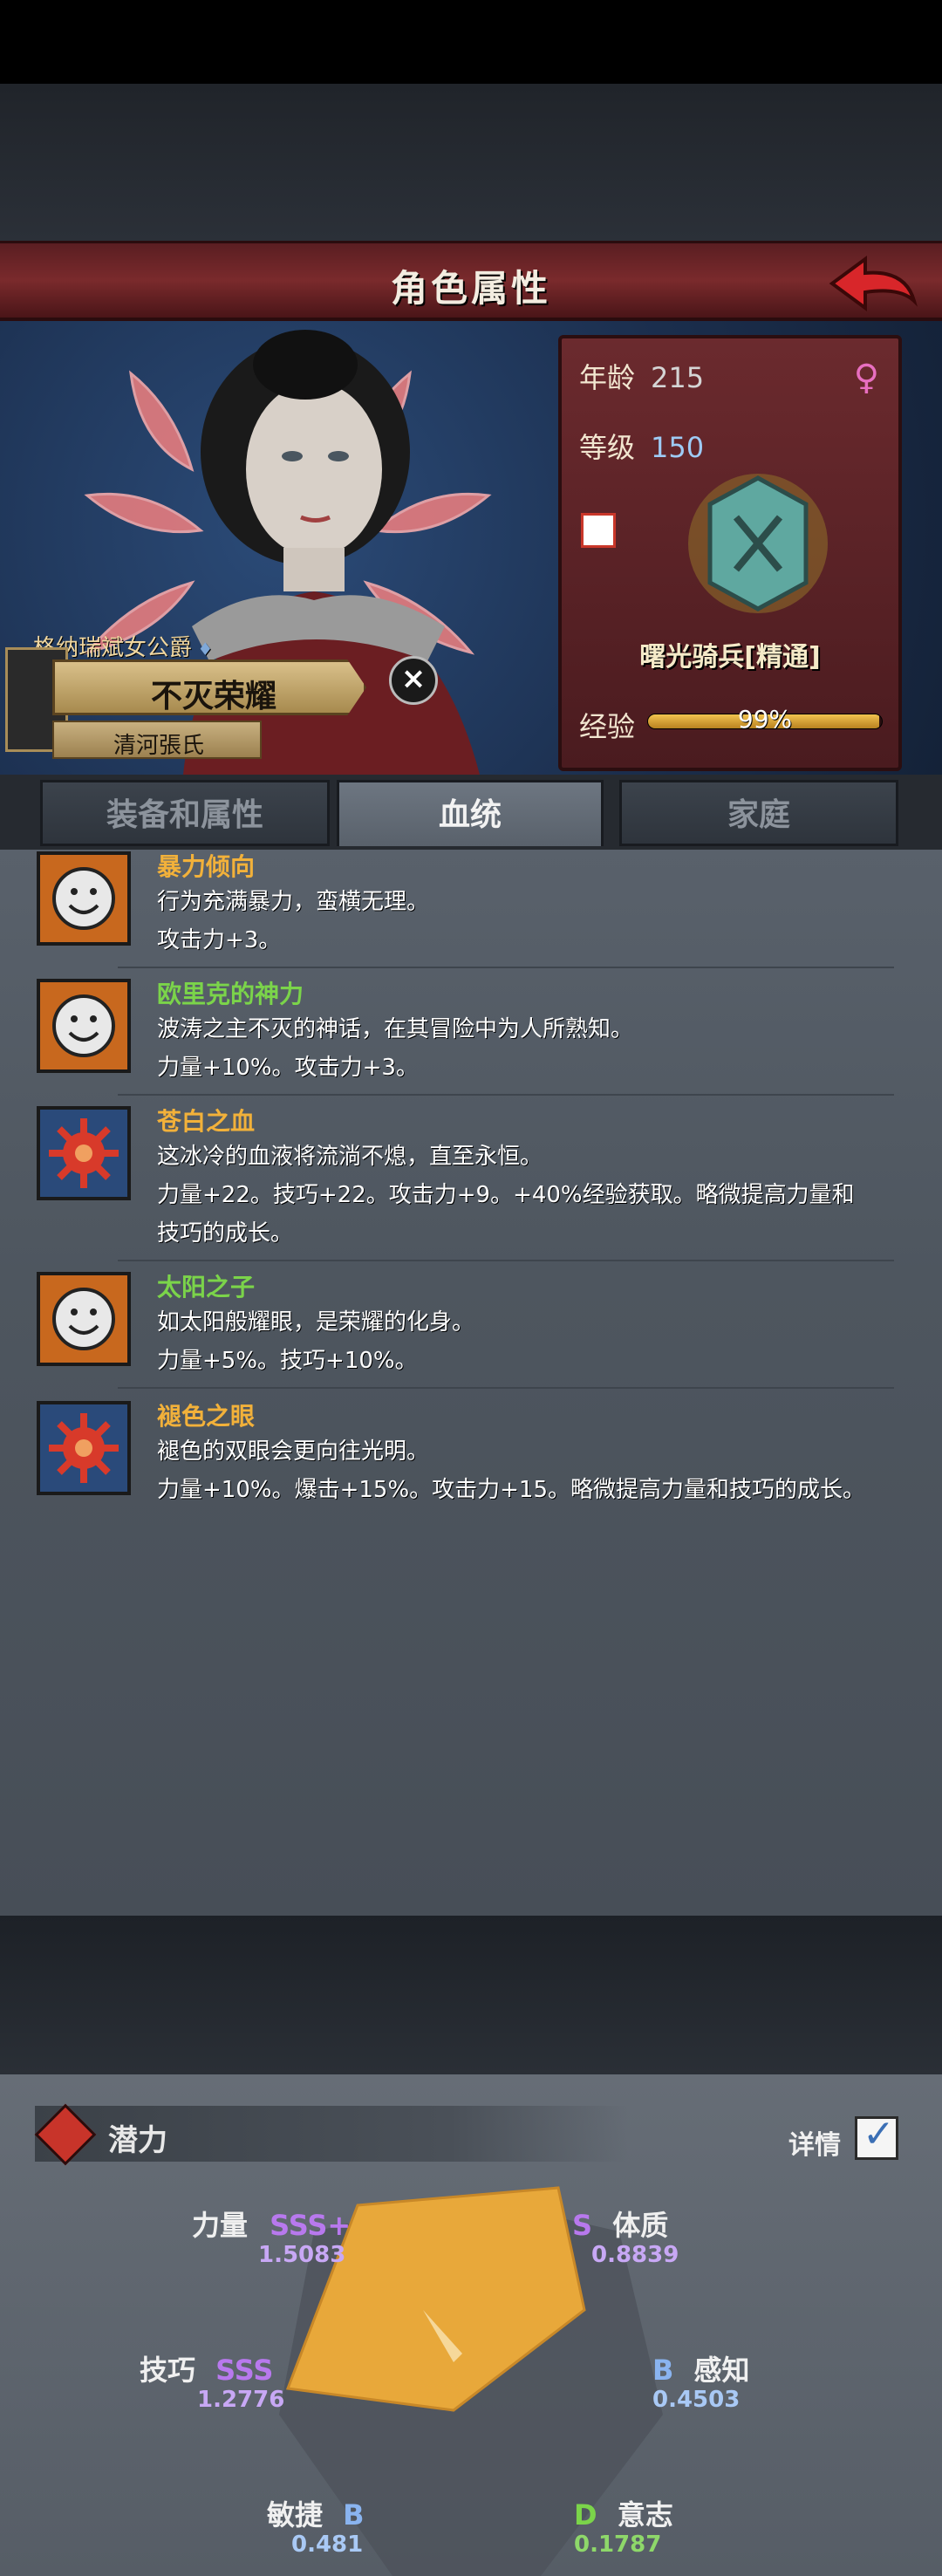  Describe the element at coordinates (327, 2545) in the screenshot. I see `value-agility: 0.481` at that location.